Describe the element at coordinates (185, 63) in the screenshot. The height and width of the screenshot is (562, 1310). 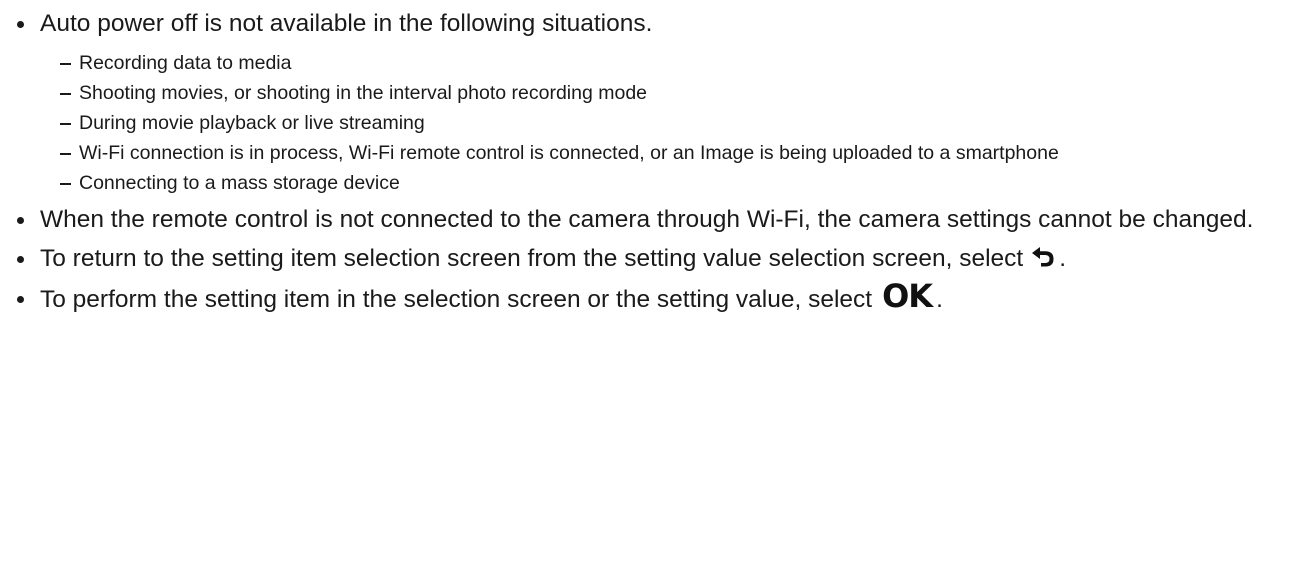
I see `situation-text: Recording data to media` at that location.